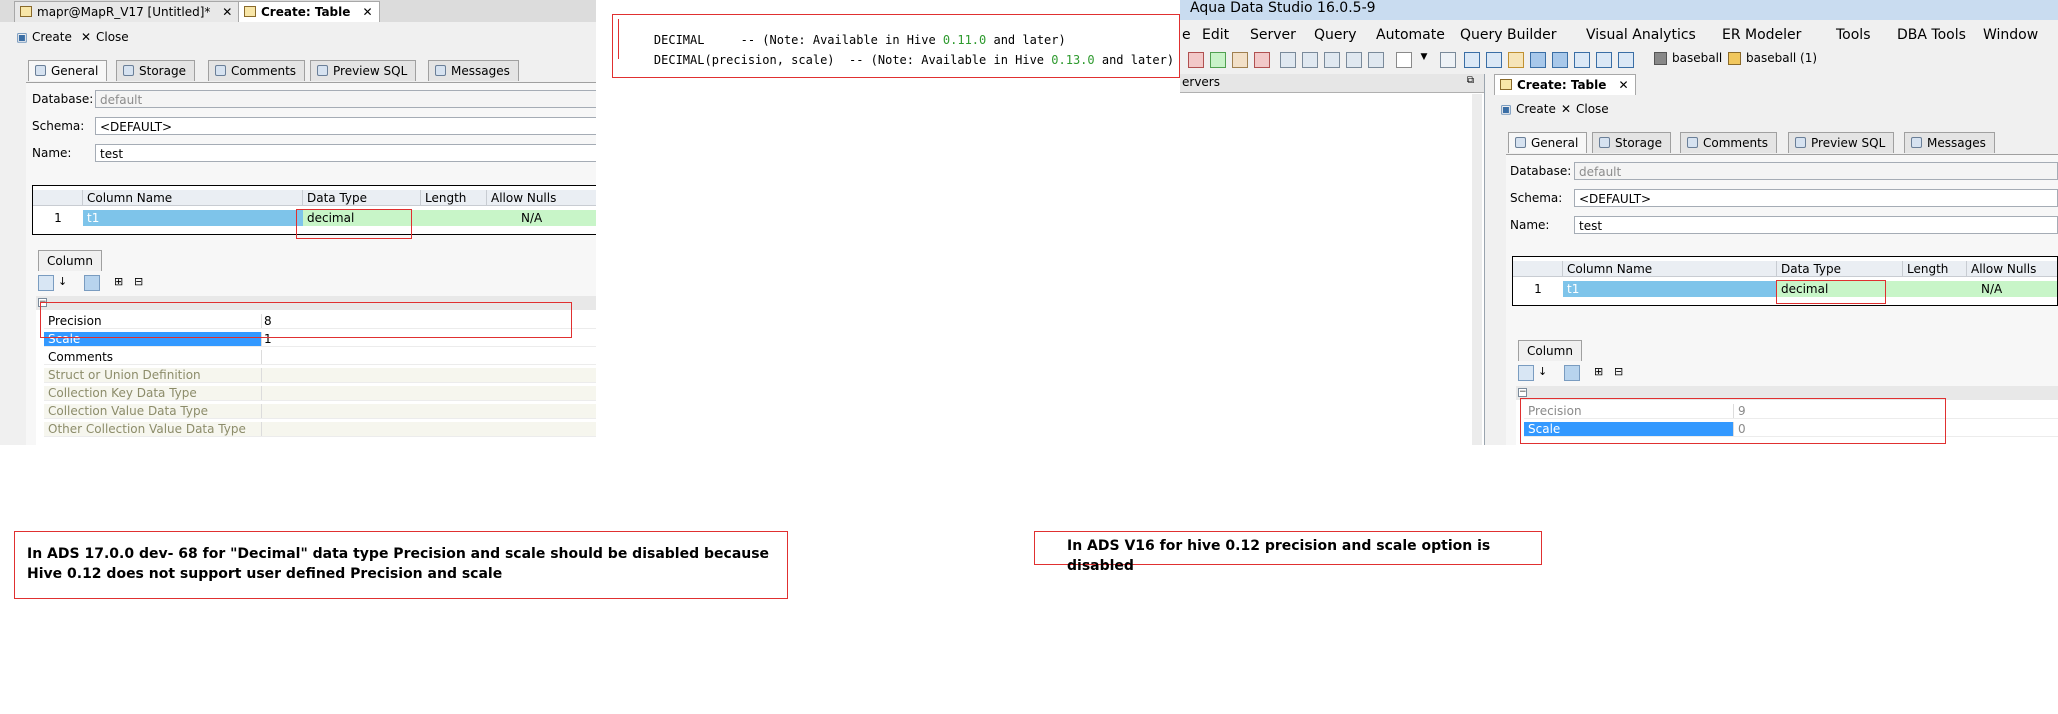  I want to click on schema-icon, so click(1448, 60).